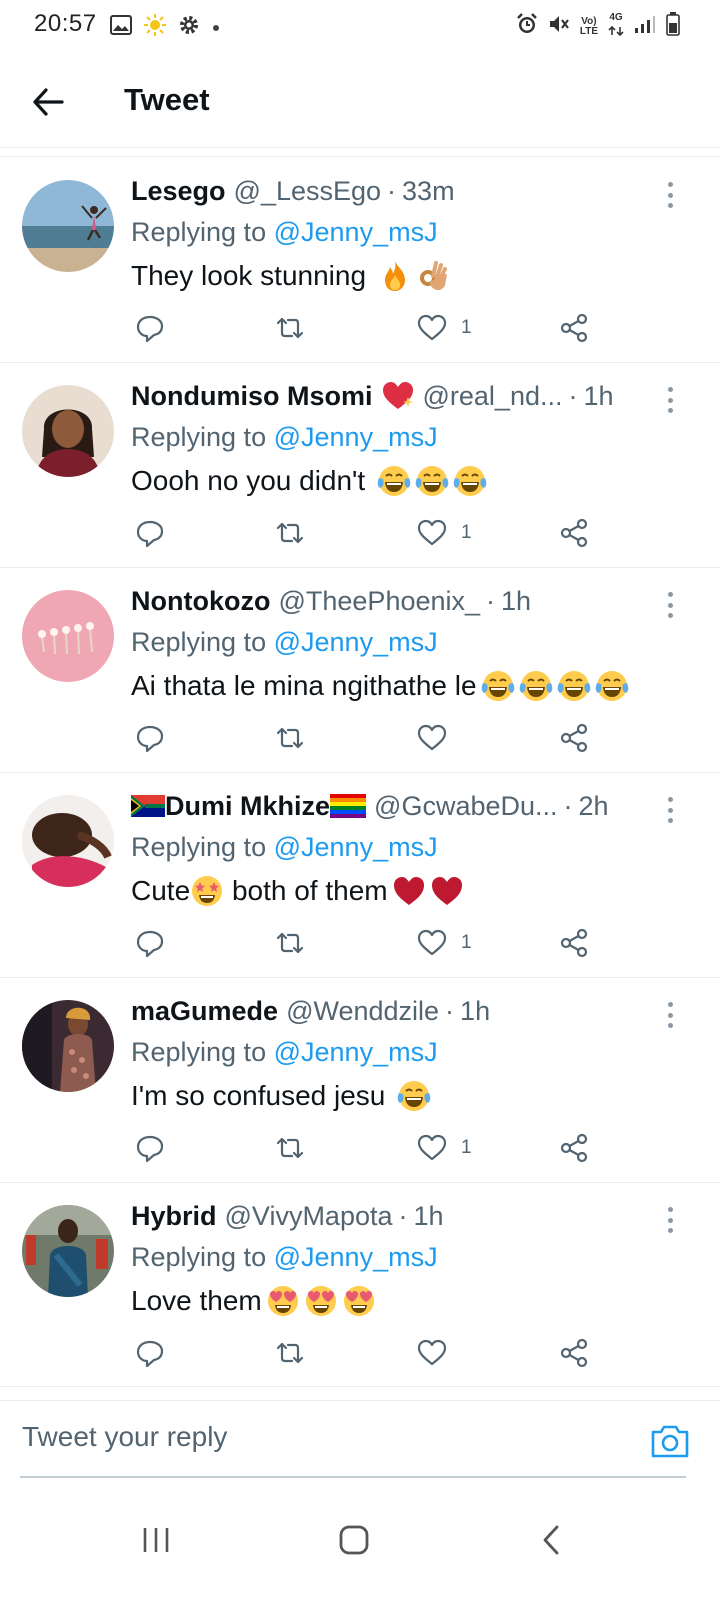 This screenshot has width=720, height=1600. Describe the element at coordinates (247, 806) in the screenshot. I see `author-name: Dumi Mkhize` at that location.